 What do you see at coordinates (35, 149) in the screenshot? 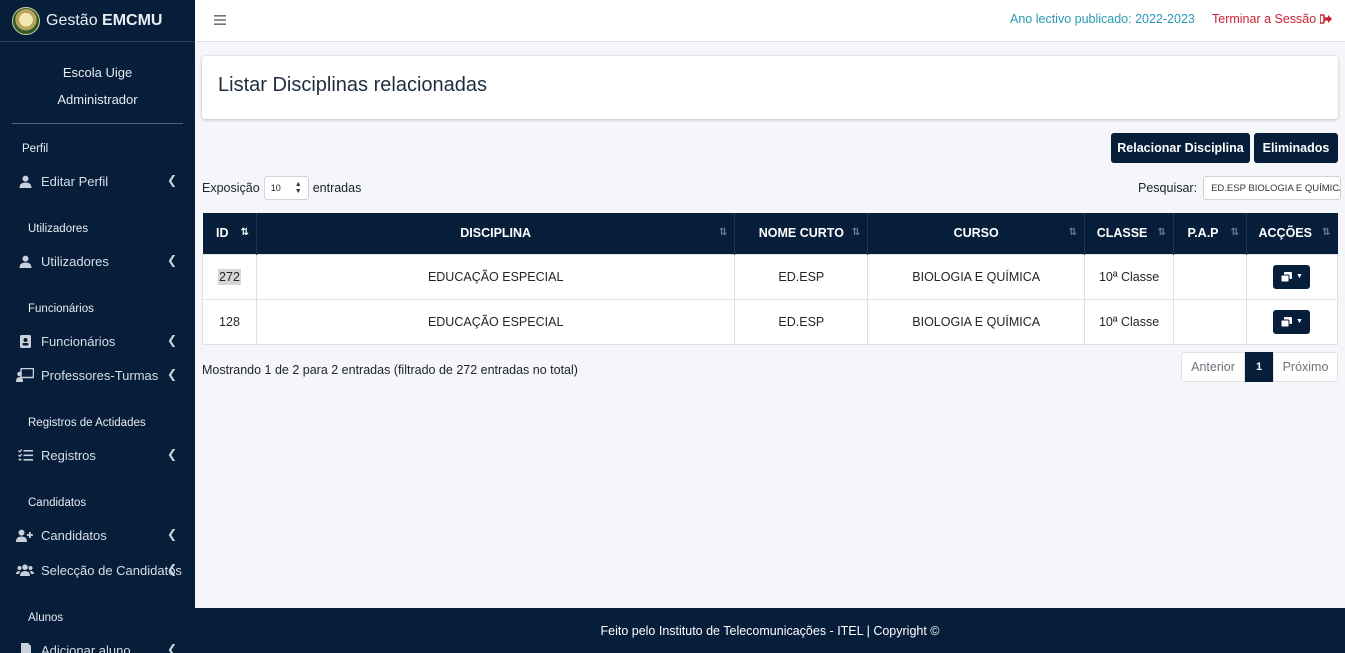
I see `nav-header-perfil: Perfil` at bounding box center [35, 149].